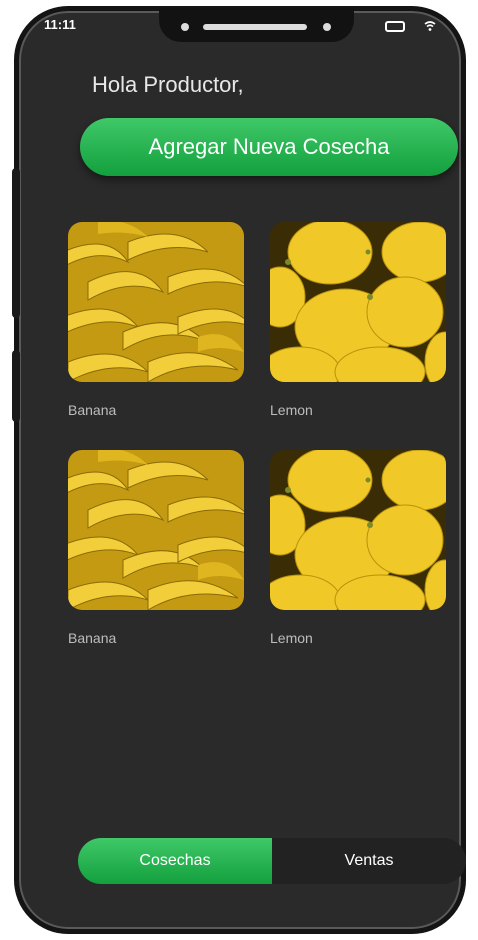 The width and height of the screenshot is (478, 940). I want to click on power-button, so click(16, 386).